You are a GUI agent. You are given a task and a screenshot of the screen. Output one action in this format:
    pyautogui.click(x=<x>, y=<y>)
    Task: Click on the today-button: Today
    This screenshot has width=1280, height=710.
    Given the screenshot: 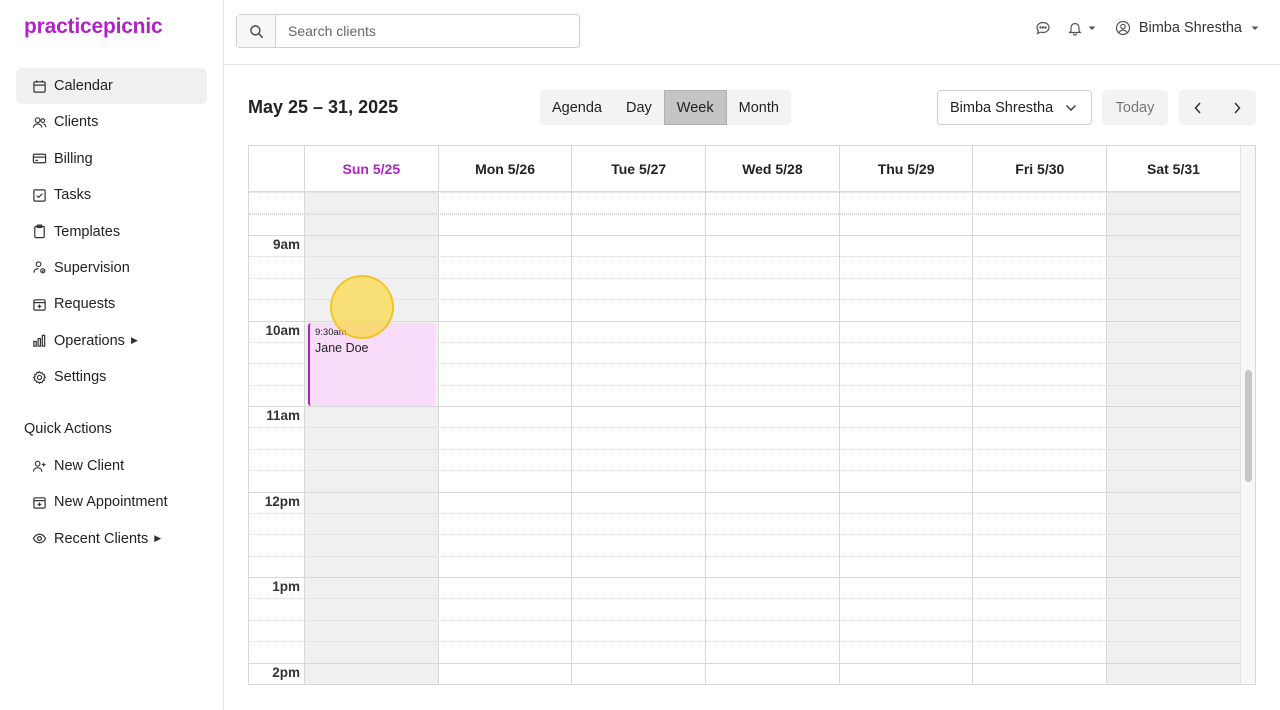 What is the action you would take?
    pyautogui.click(x=1135, y=107)
    